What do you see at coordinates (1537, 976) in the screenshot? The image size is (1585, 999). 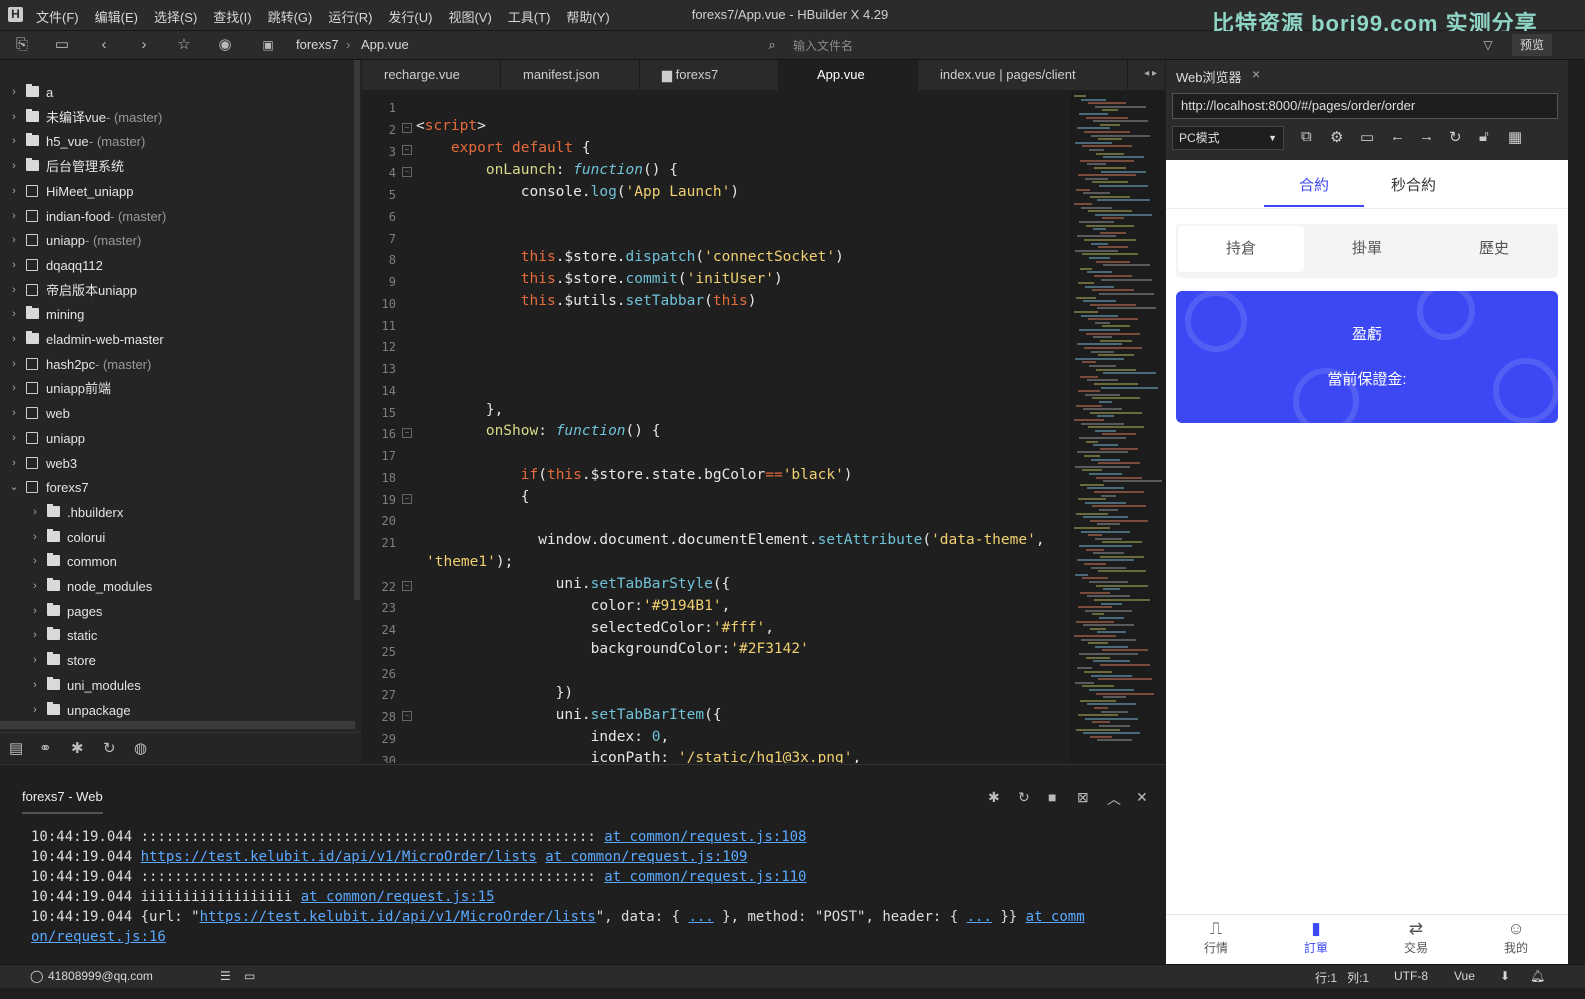 I see `bell-icon: 🔔︎` at bounding box center [1537, 976].